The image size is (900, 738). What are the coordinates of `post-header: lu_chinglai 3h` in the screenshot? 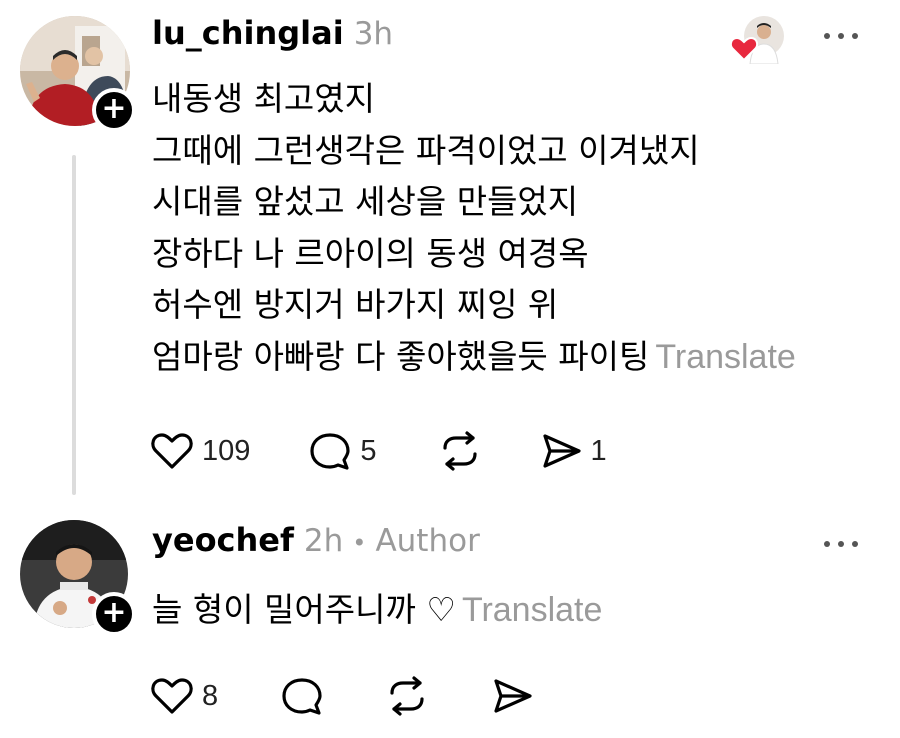 It's located at (272, 39).